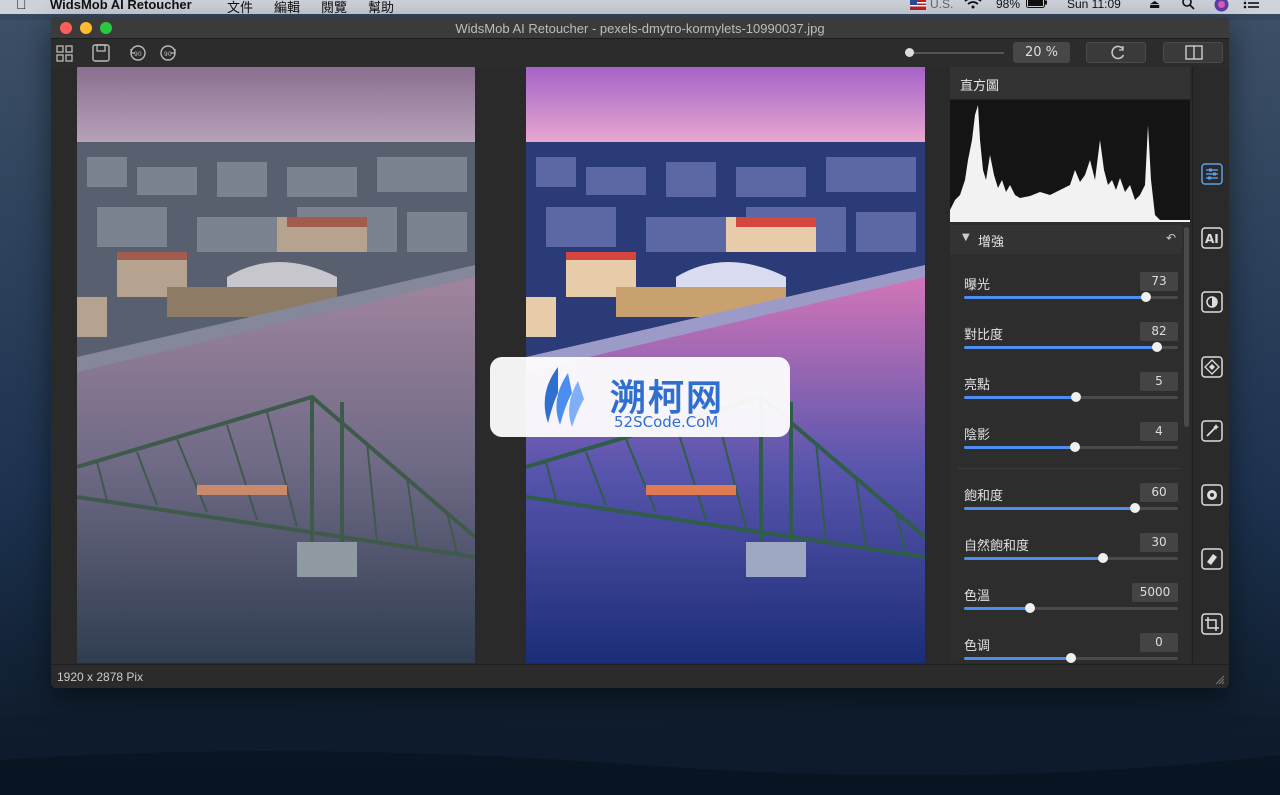 The width and height of the screenshot is (1280, 795). Describe the element at coordinates (1008, 5) in the screenshot. I see `battery-percent: 98%` at that location.